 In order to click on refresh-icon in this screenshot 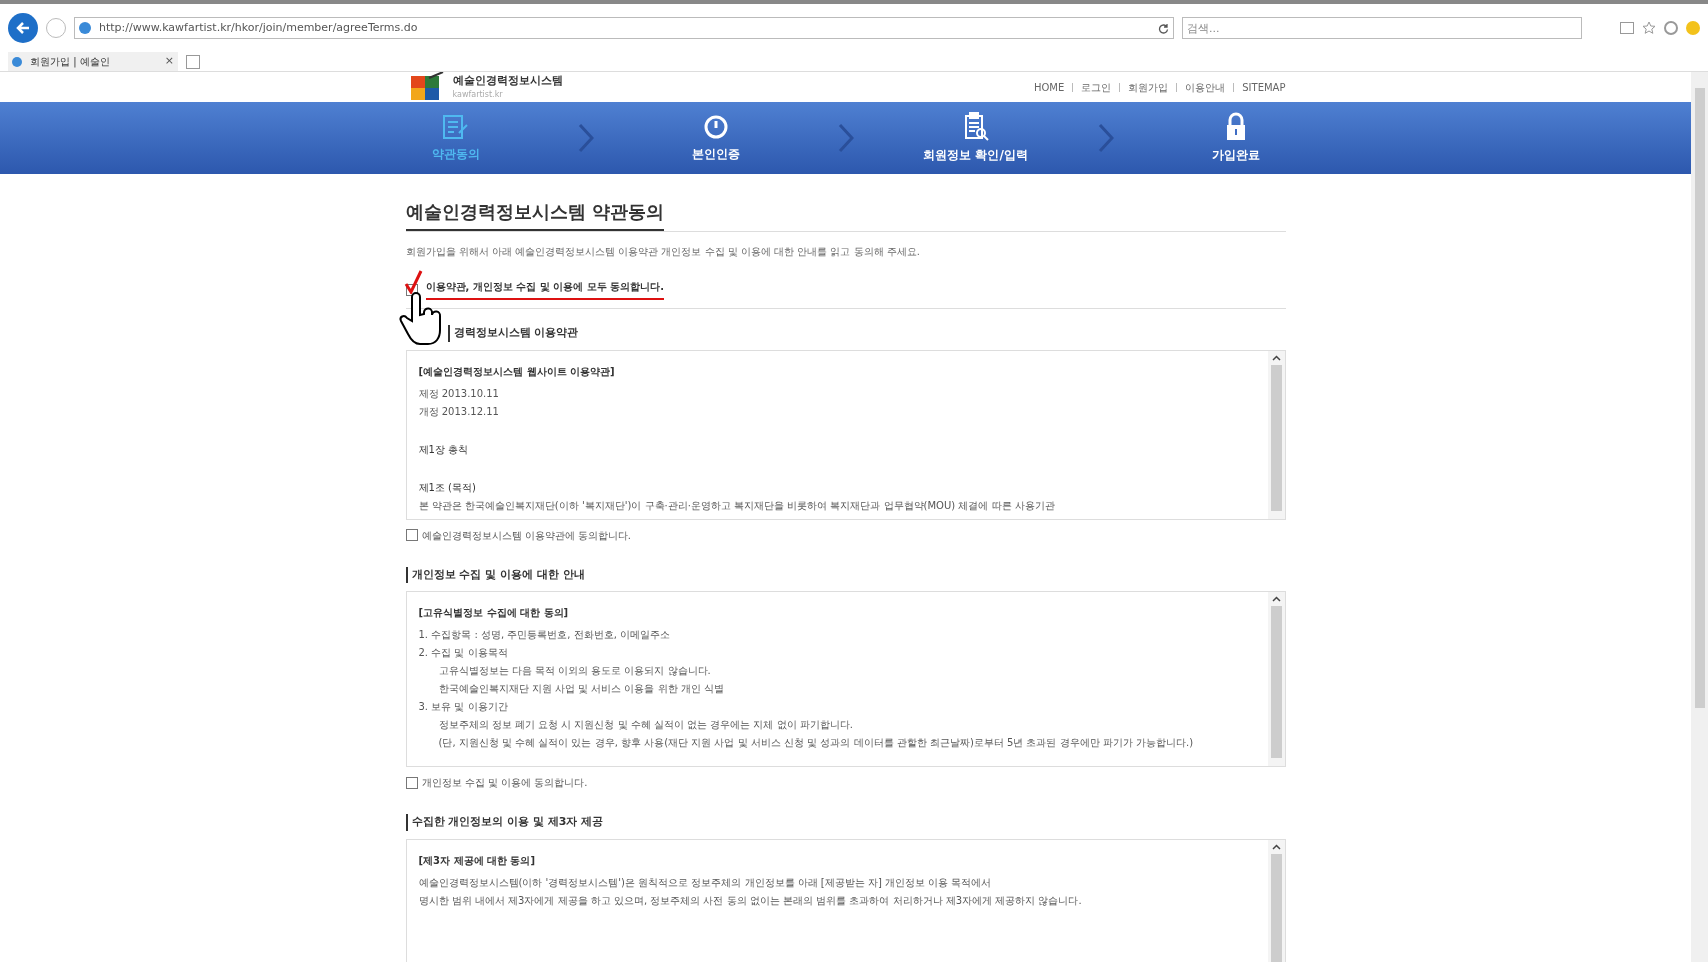, I will do `click(1163, 28)`.